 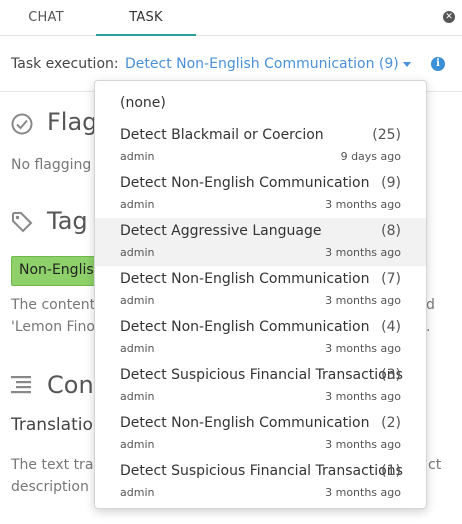 What do you see at coordinates (391, 183) in the screenshot?
I see `option-count: (9)` at bounding box center [391, 183].